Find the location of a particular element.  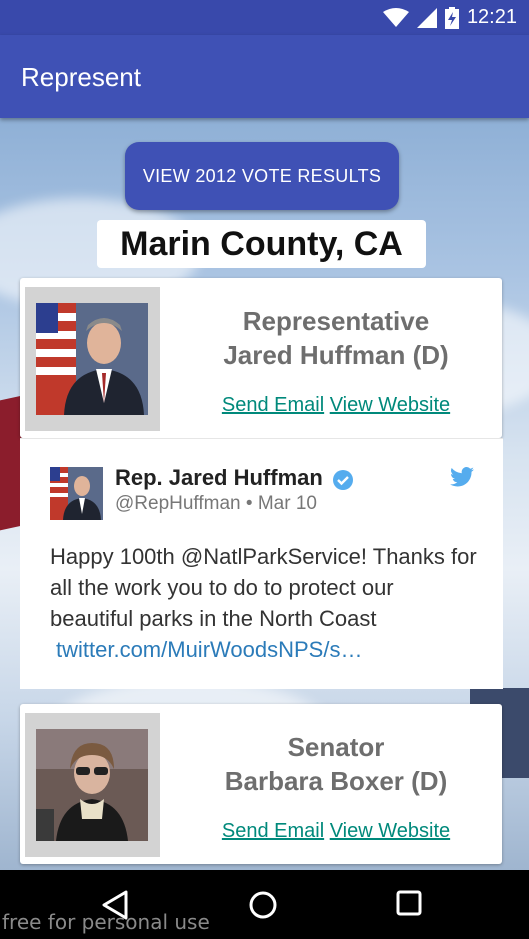

representative-role: Representative is located at coordinates (336, 321).